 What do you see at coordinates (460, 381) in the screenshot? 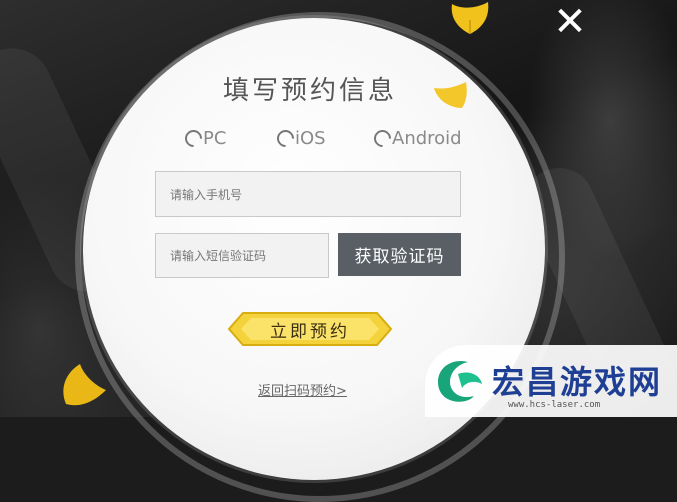
I see `dragon-logo-icon` at bounding box center [460, 381].